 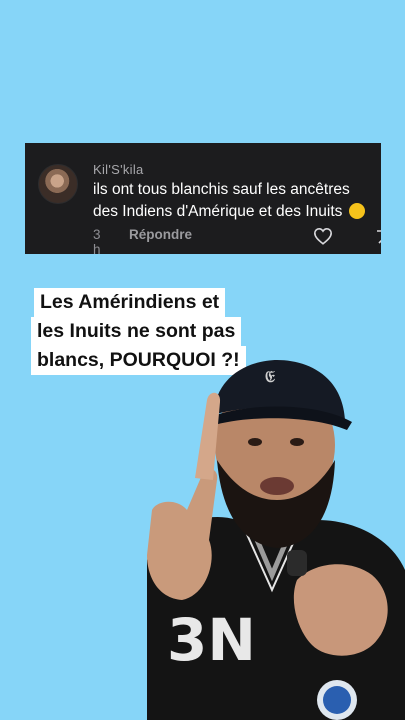 I want to click on caption-line-1: Les Amérindiens et, so click(x=130, y=302).